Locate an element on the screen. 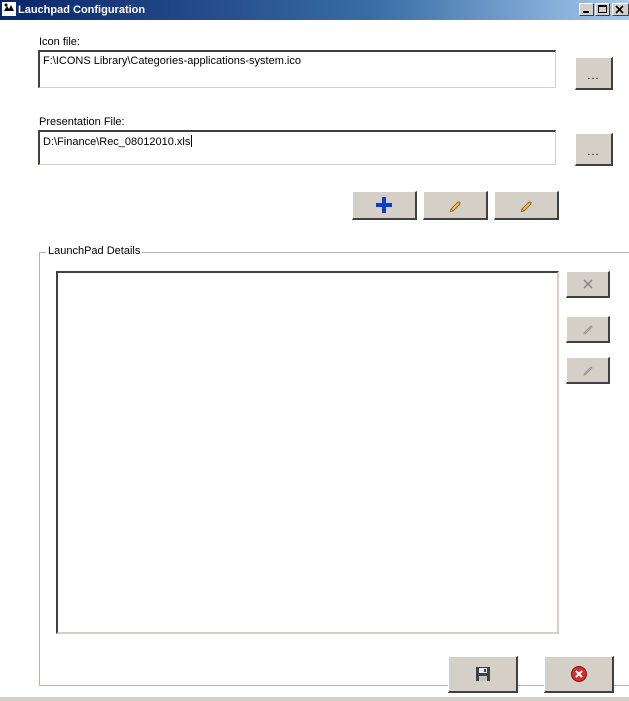 The image size is (629, 701). app-icon is located at coordinates (9, 9).